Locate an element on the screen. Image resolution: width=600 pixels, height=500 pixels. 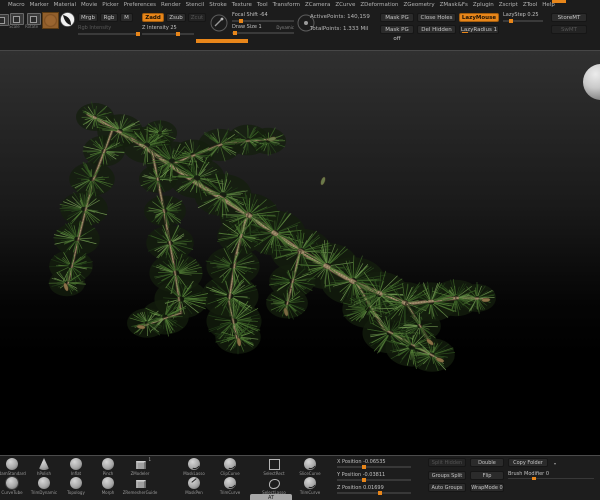
menu-item-zmask-fs: ZMask&Fs is located at coordinates (454, 6).